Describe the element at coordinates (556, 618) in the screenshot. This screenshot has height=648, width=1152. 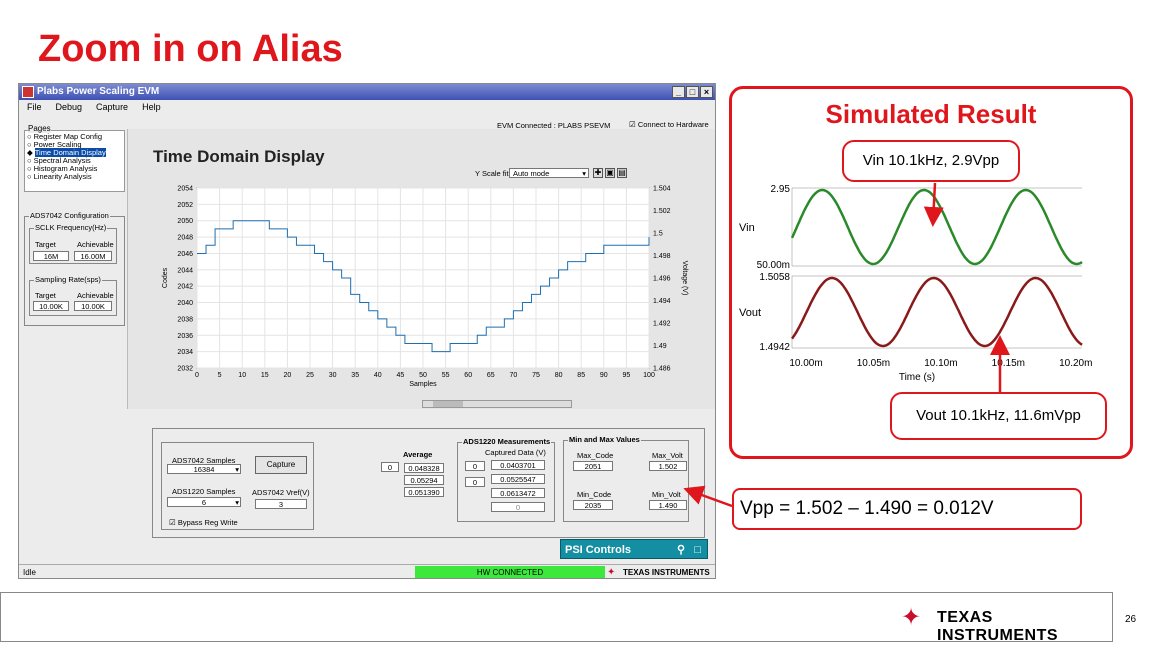
I see `slide-footer: ✦ Texas Instruments` at that location.